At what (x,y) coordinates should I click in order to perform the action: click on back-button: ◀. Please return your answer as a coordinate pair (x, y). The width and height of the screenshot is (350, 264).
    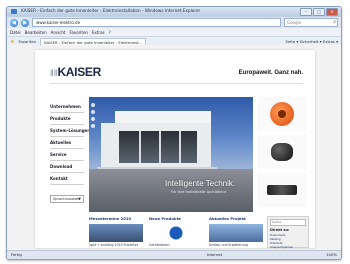
    Looking at the image, I should click on (14, 22).